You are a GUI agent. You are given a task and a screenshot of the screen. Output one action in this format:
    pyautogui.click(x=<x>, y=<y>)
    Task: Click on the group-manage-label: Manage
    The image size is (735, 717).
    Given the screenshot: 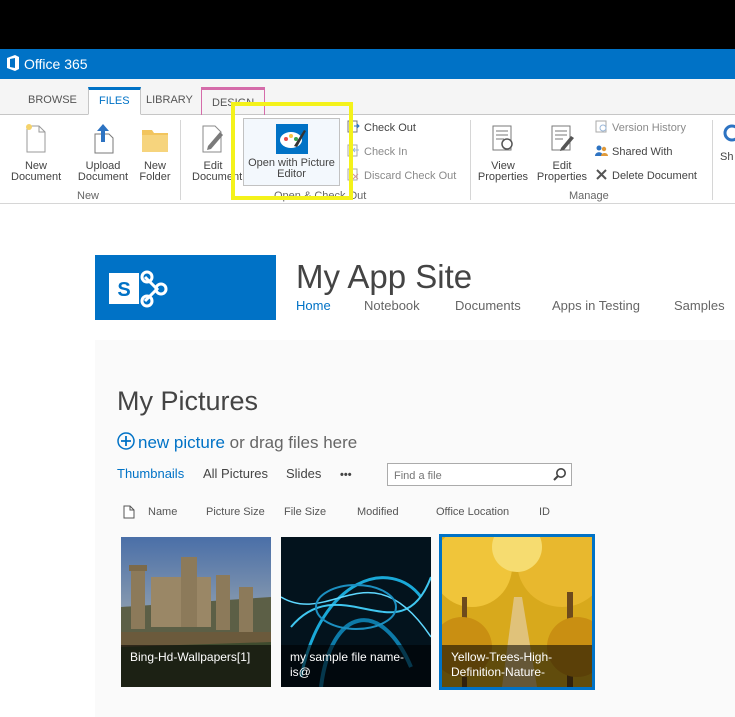 What is the action you would take?
    pyautogui.click(x=589, y=196)
    